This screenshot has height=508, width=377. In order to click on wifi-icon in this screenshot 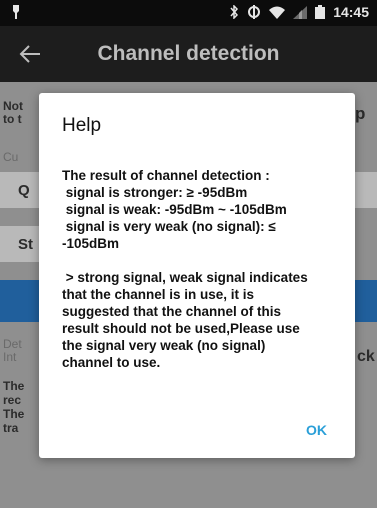, I will do `click(277, 12)`.